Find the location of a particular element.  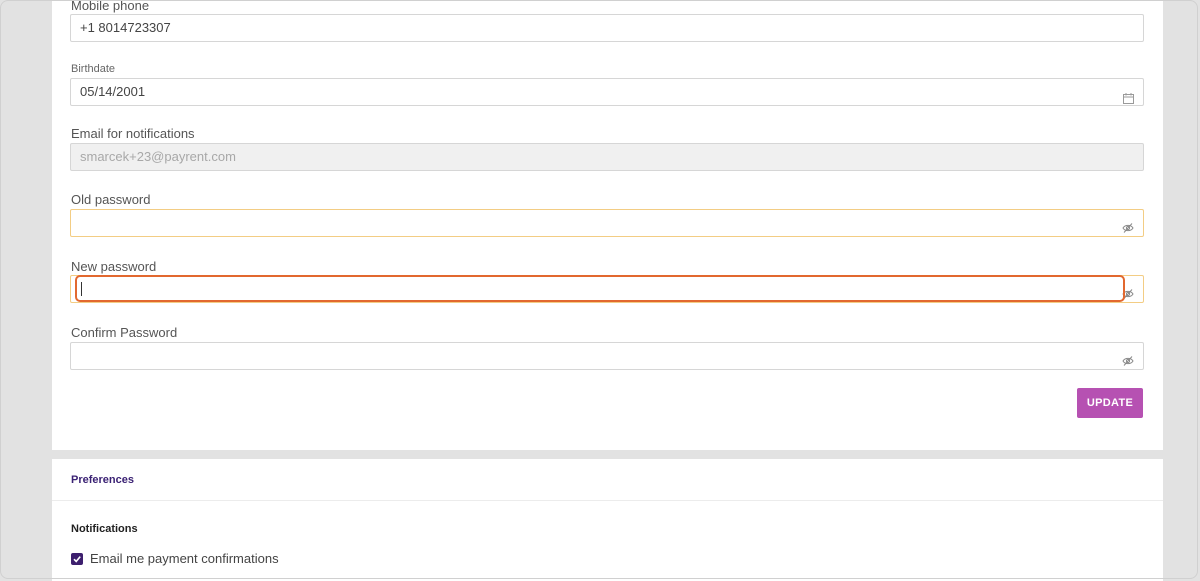

birthdate-input: 05/14/2001 is located at coordinates (607, 92).